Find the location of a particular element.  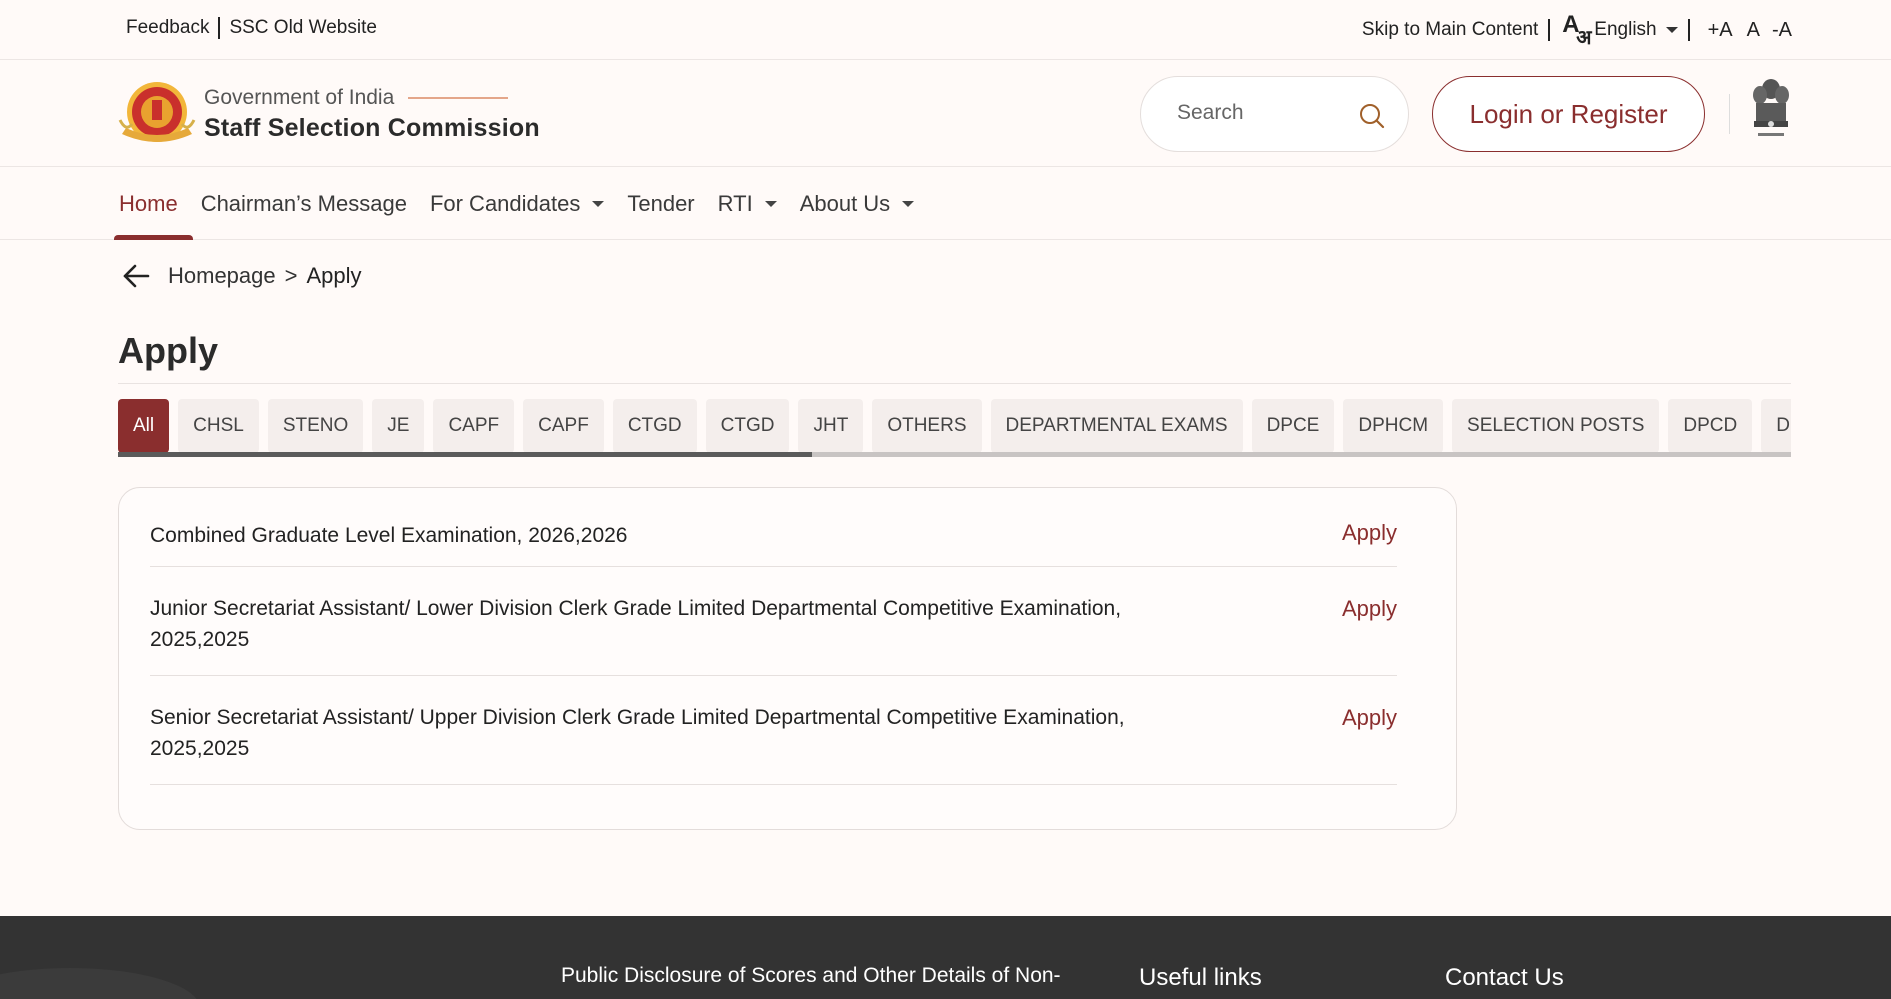

breadcrumb: Homepage > Apply is located at coordinates (242, 276).